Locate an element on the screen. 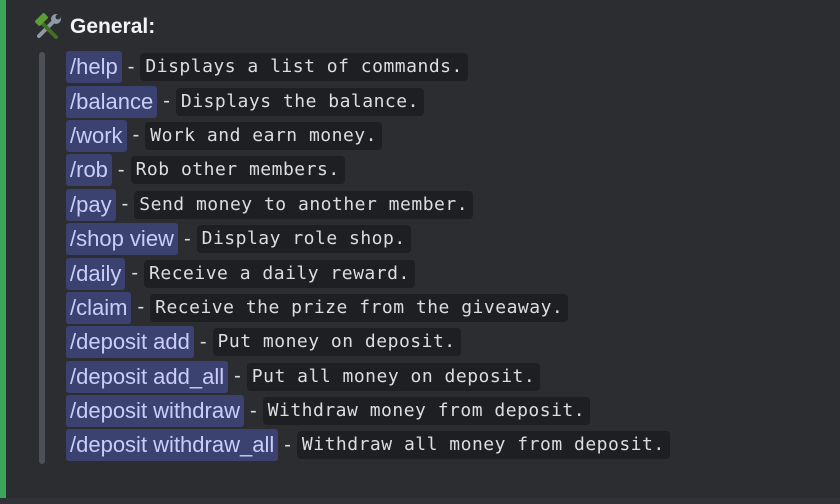  command-row: /deposit add - Put money on deposit. is located at coordinates (368, 342).